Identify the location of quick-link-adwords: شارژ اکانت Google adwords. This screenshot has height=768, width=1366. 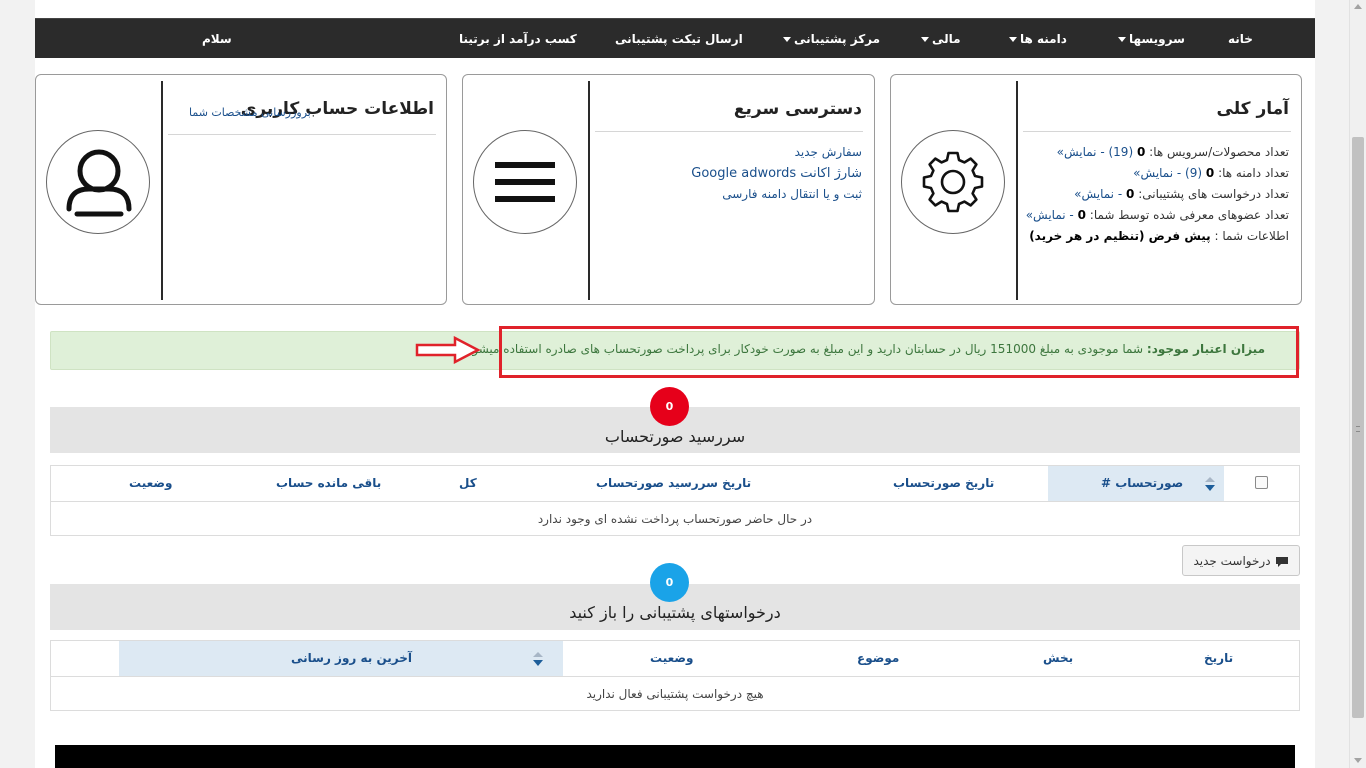
(776, 173).